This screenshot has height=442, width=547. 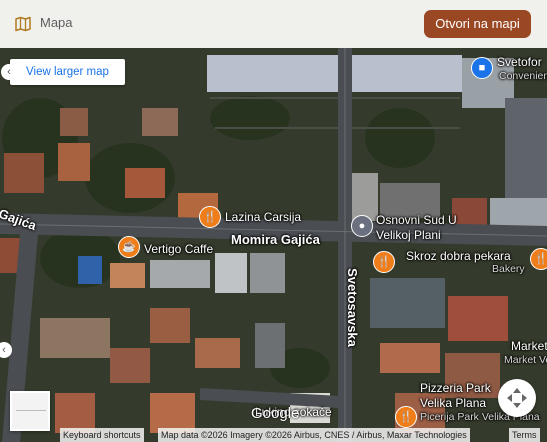 What do you see at coordinates (508, 269) in the screenshot?
I see `place-category-bakery: Bakery` at bounding box center [508, 269].